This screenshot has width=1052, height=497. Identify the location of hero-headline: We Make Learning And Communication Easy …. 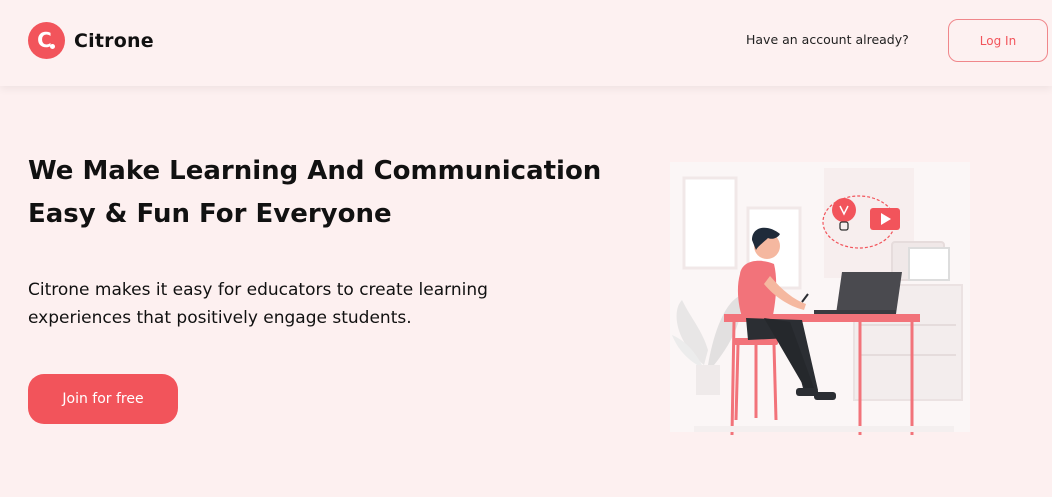
(338, 193).